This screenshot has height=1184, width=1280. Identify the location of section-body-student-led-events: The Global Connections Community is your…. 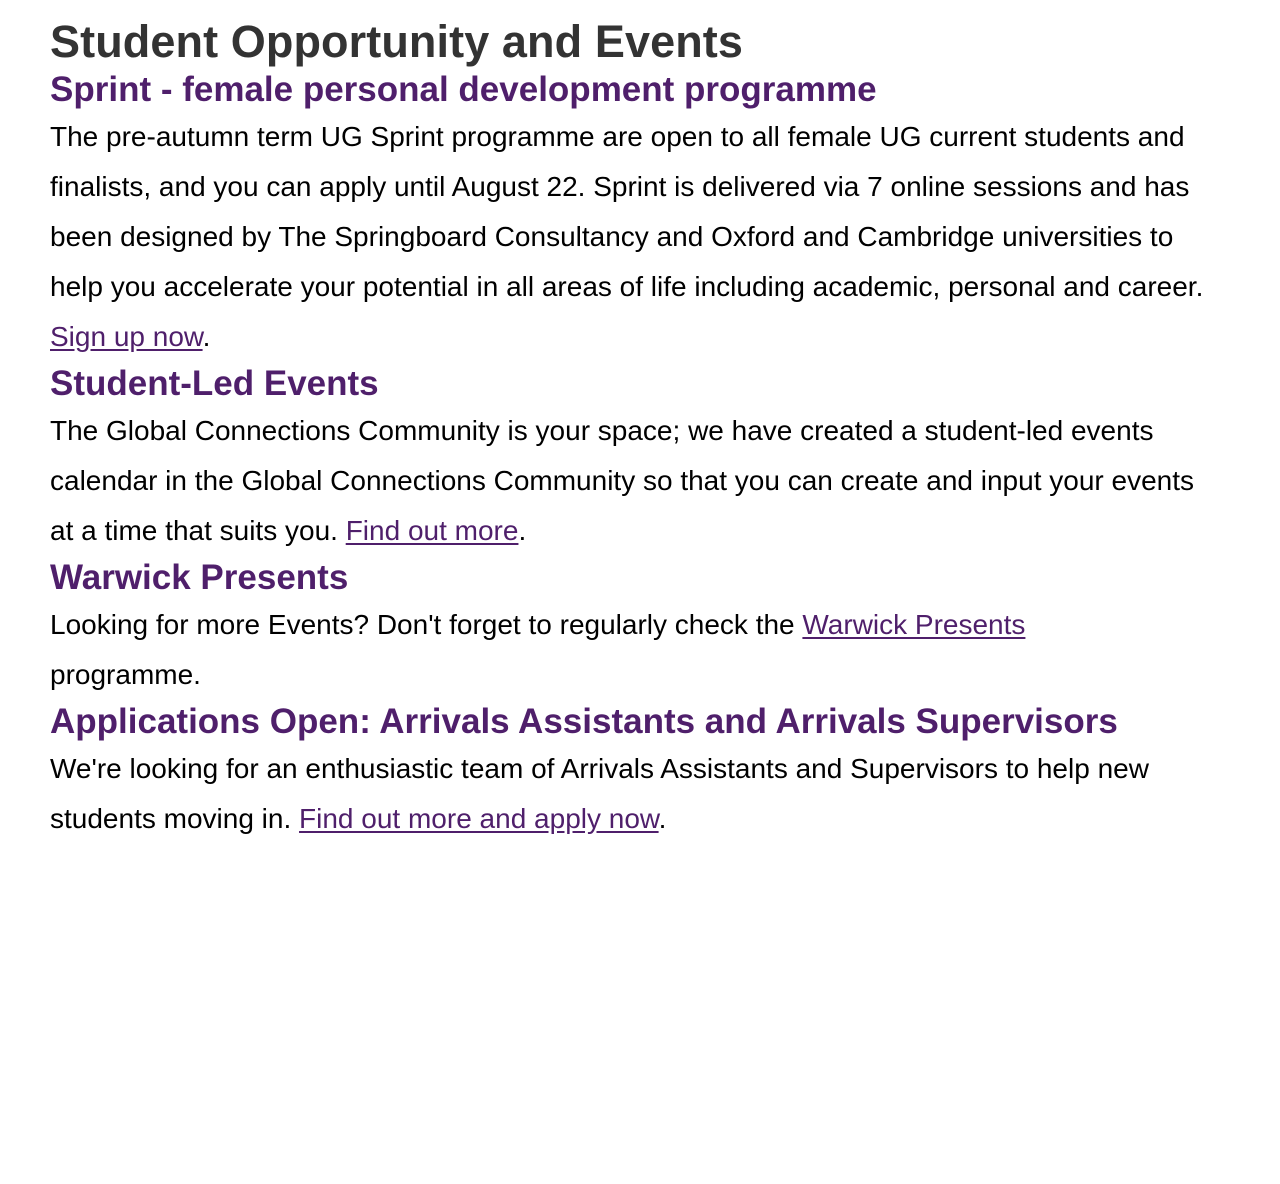
(635, 481).